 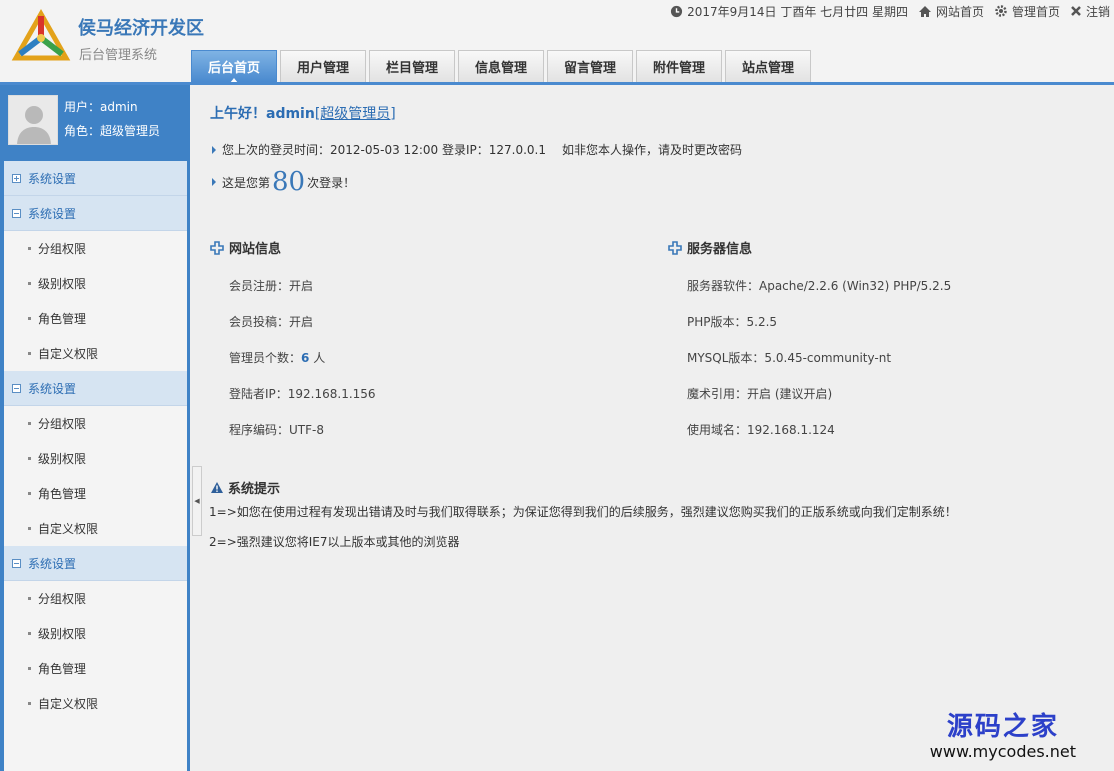 What do you see at coordinates (590, 66) in the screenshot?
I see `tab-messages: 留言管理` at bounding box center [590, 66].